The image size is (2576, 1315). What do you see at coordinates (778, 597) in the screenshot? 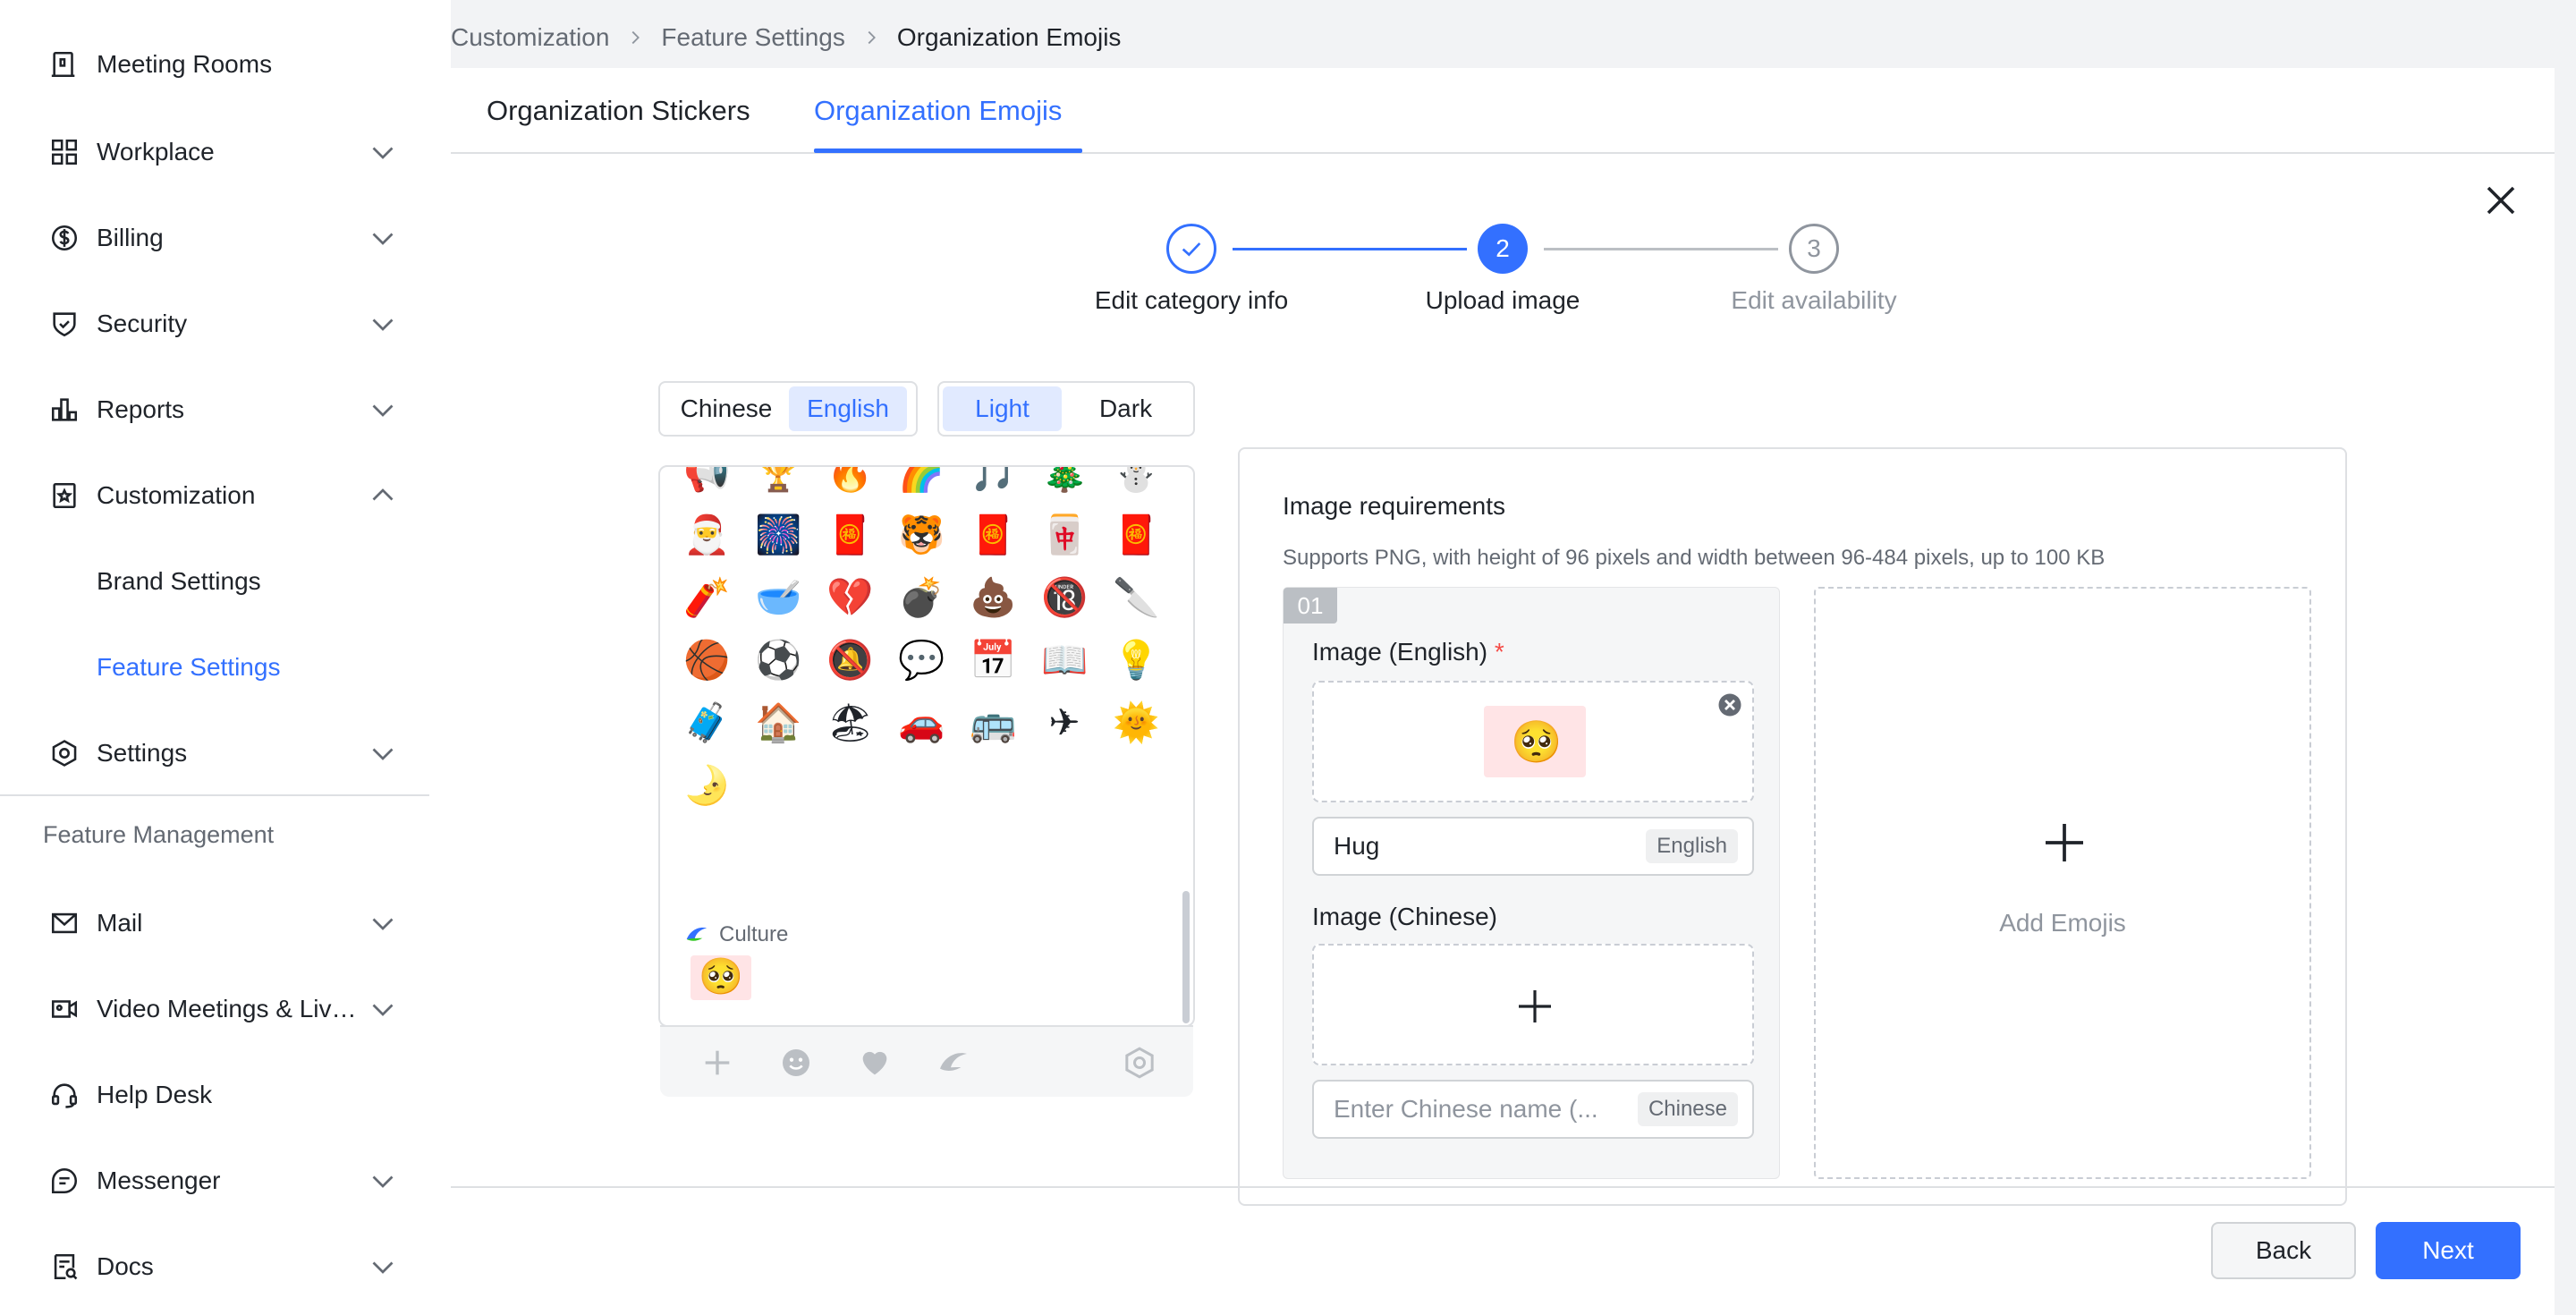
I see `emoji-item: 🥣` at bounding box center [778, 597].